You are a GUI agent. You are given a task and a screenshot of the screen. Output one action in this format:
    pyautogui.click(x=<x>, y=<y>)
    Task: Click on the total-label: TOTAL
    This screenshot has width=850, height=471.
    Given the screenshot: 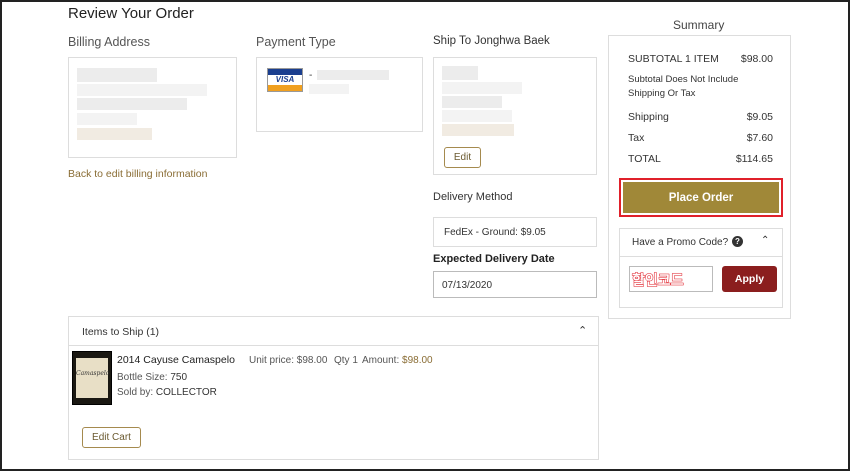 What is the action you would take?
    pyautogui.click(x=644, y=159)
    